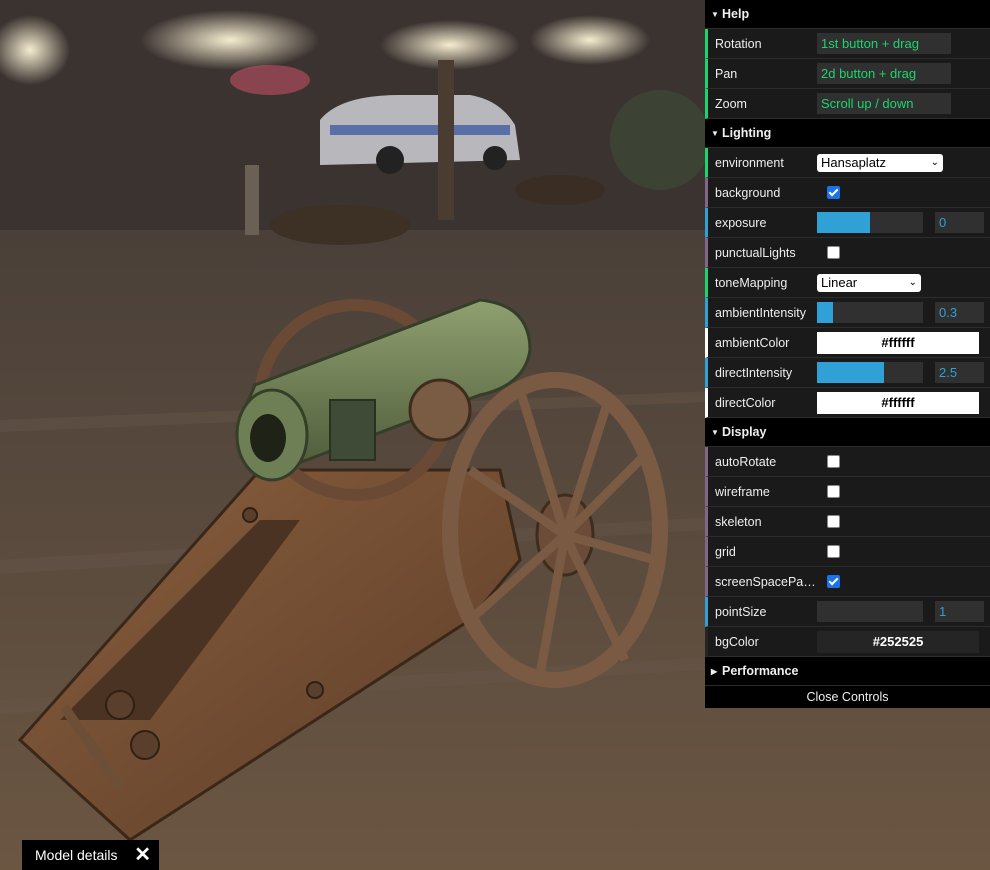 This screenshot has width=990, height=870. What do you see at coordinates (760, 671) in the screenshot?
I see `folder-performance-label: Performance` at bounding box center [760, 671].